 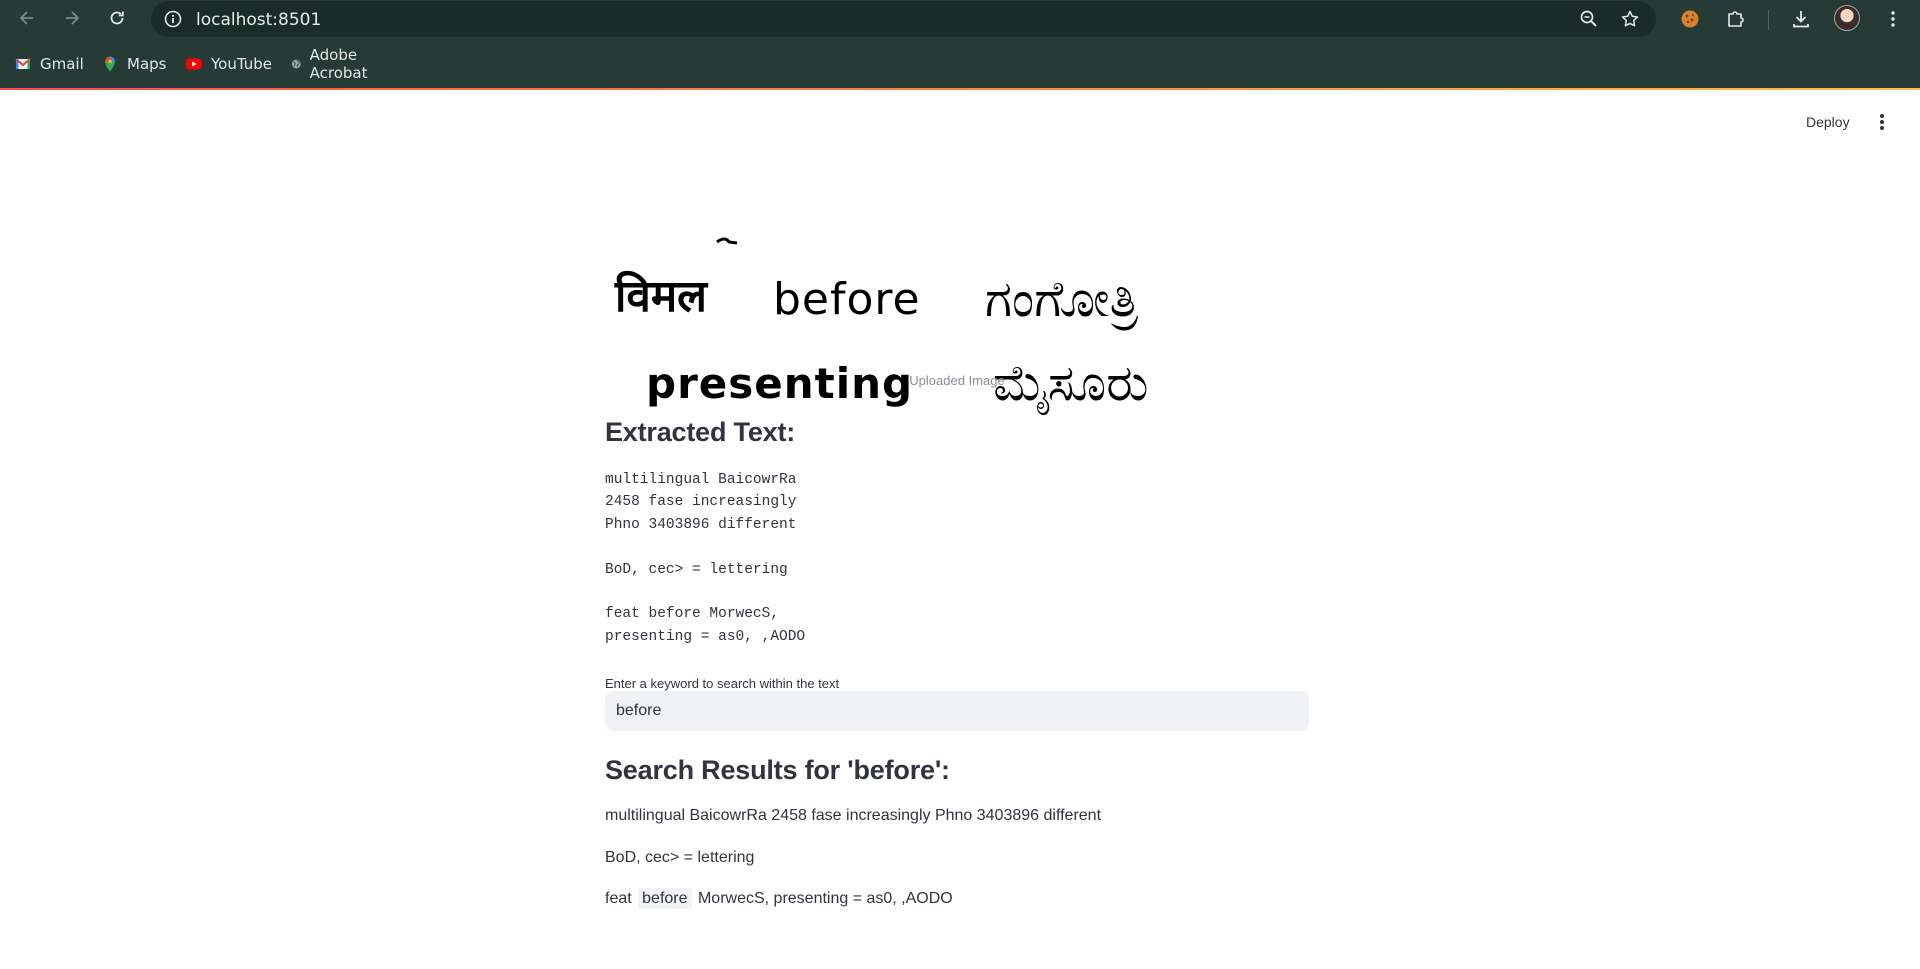 What do you see at coordinates (696, 569) in the screenshot?
I see `extracted-line: BoD, cec> = lettering` at bounding box center [696, 569].